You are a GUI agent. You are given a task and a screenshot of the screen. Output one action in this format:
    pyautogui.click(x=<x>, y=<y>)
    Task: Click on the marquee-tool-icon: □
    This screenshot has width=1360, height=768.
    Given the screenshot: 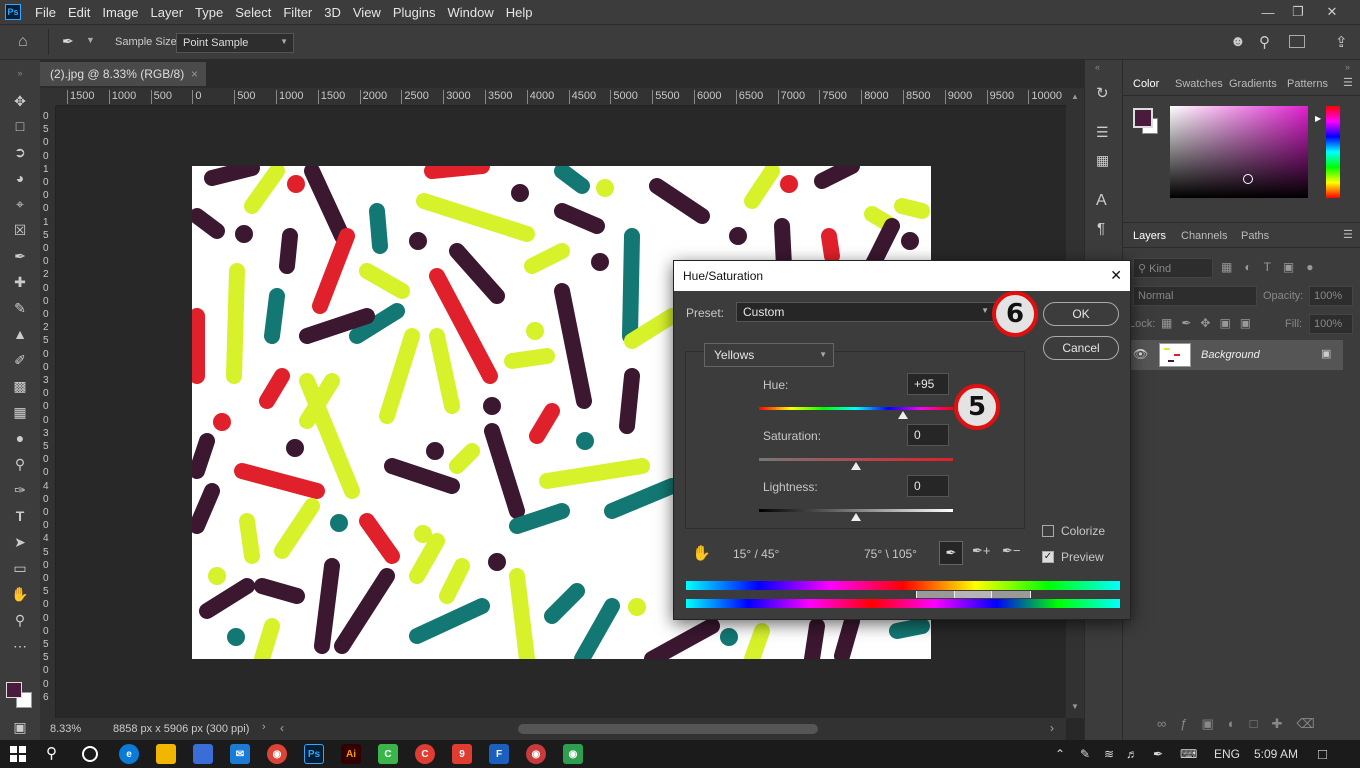 What is the action you would take?
    pyautogui.click(x=20, y=126)
    